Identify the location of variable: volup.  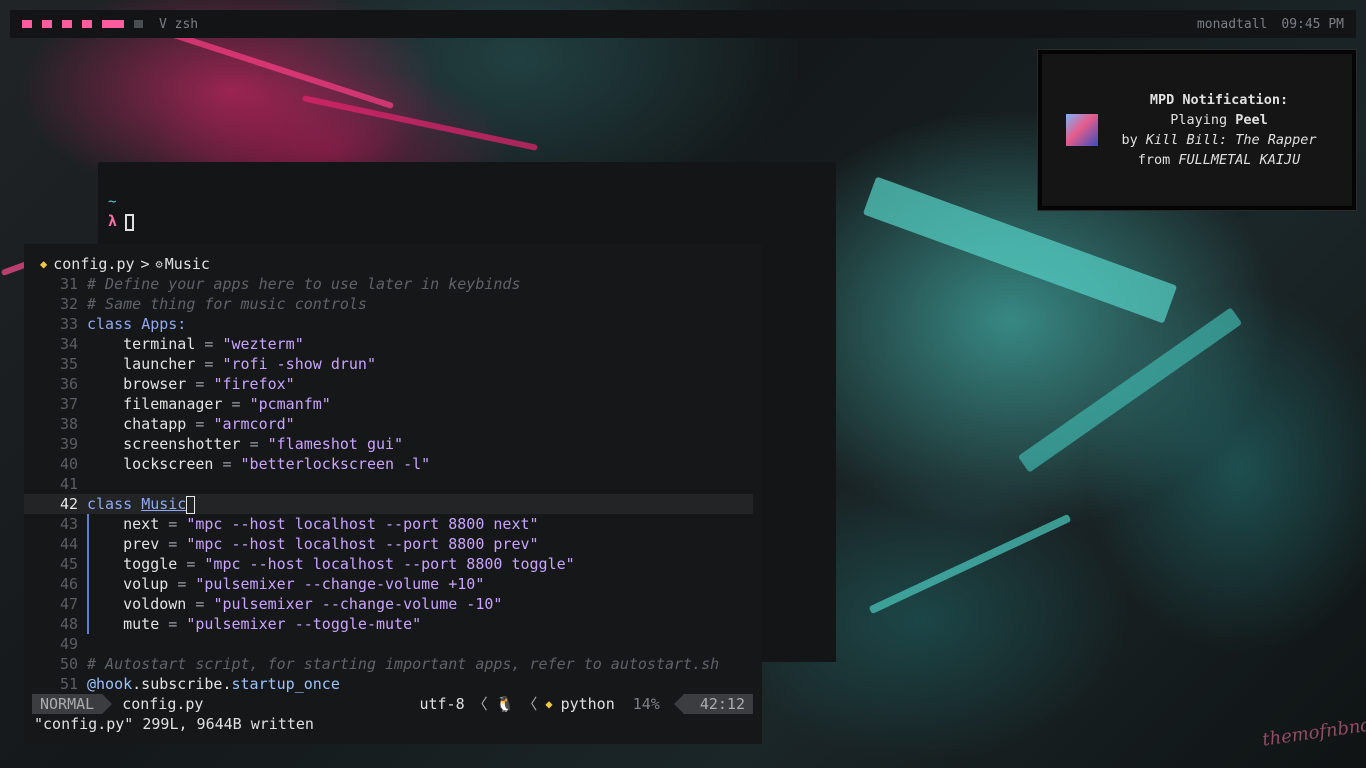
(146, 584).